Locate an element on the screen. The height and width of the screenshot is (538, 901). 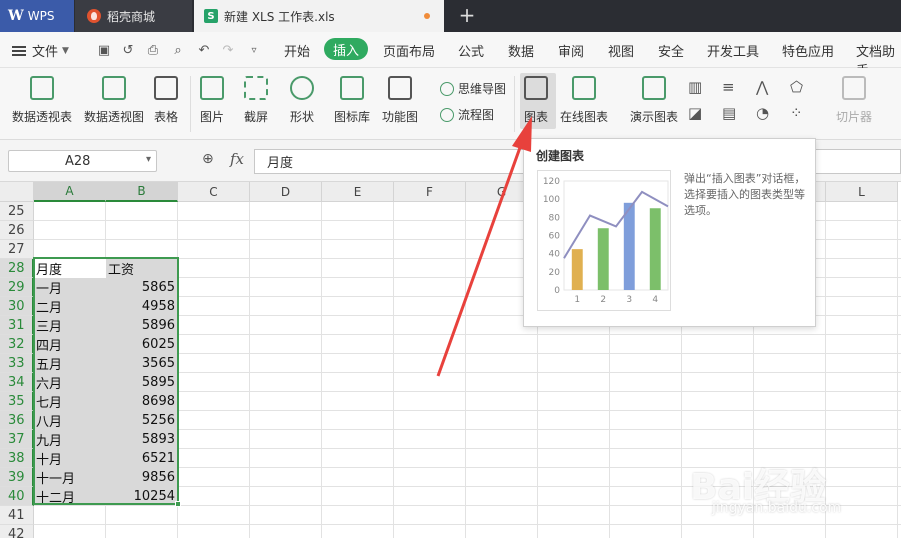
icon-library-button: 图标库 is located at coordinates (352, 100).